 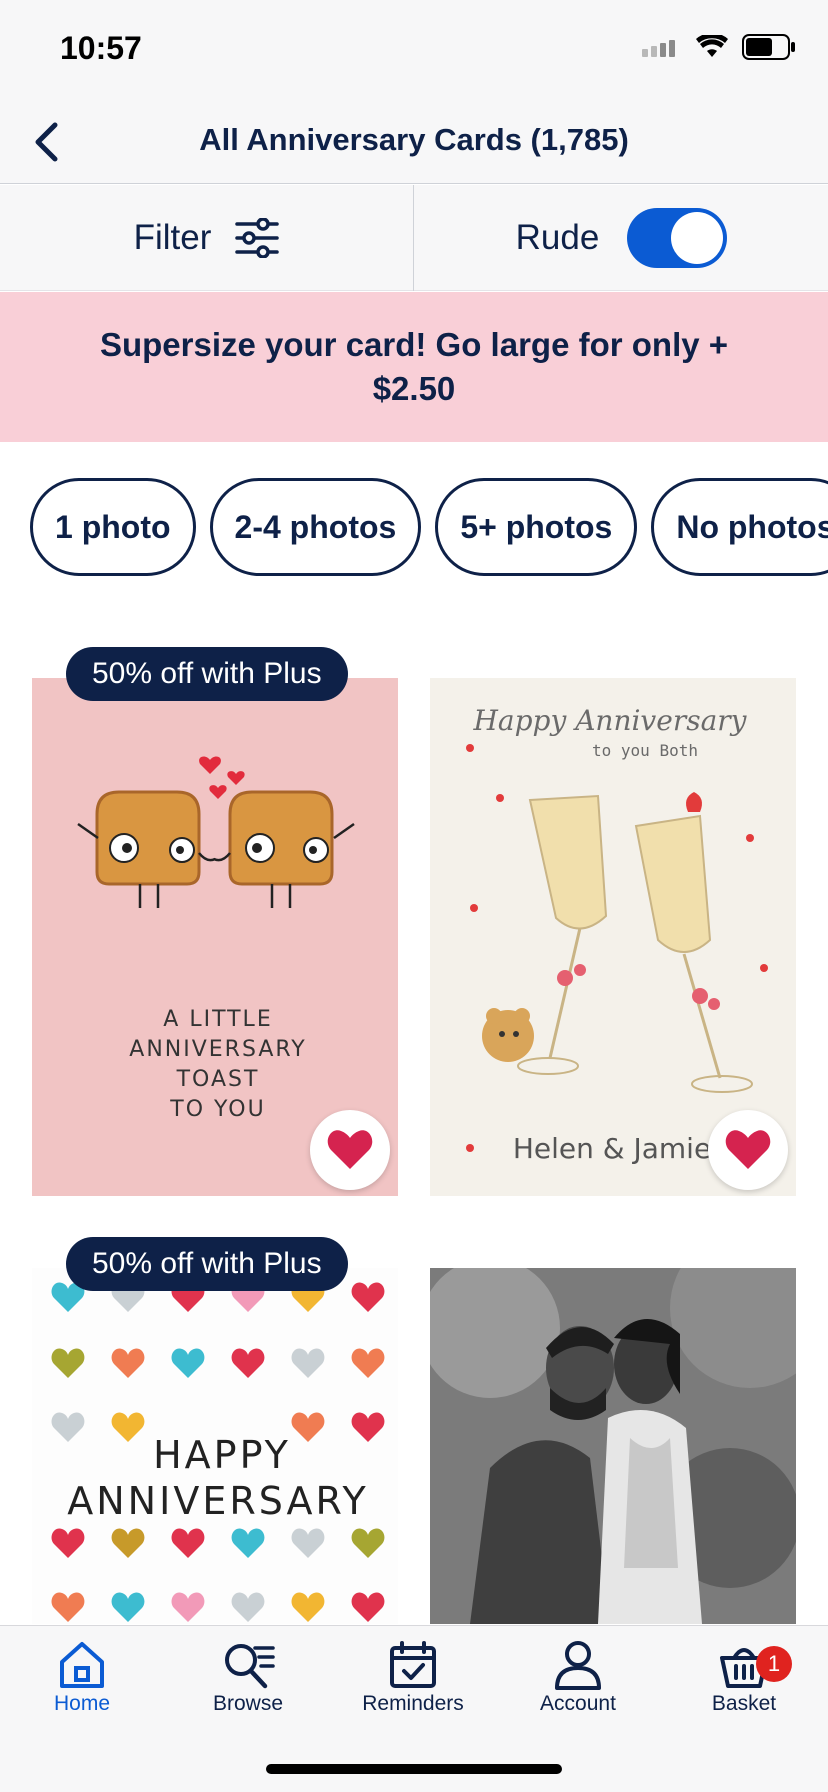 I want to click on basket-count-badge: 1, so click(x=774, y=1664).